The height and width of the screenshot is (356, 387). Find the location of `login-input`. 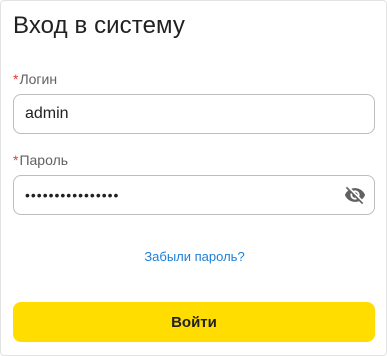

login-input is located at coordinates (194, 114).